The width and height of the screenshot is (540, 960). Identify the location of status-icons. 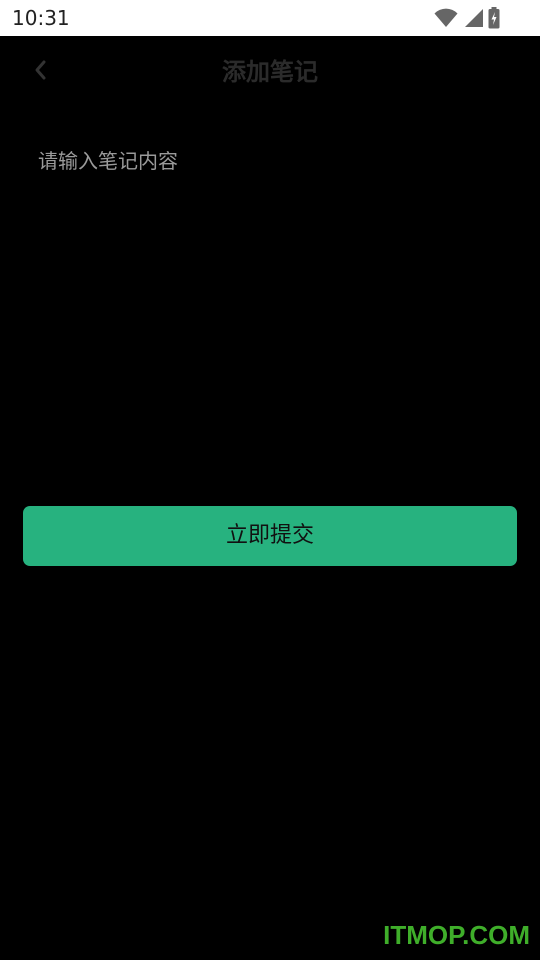
(467, 18).